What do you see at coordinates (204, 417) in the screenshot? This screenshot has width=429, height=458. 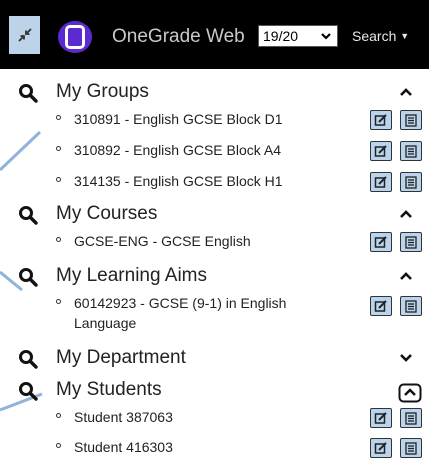 I see `list-item-label: Student 387063` at bounding box center [204, 417].